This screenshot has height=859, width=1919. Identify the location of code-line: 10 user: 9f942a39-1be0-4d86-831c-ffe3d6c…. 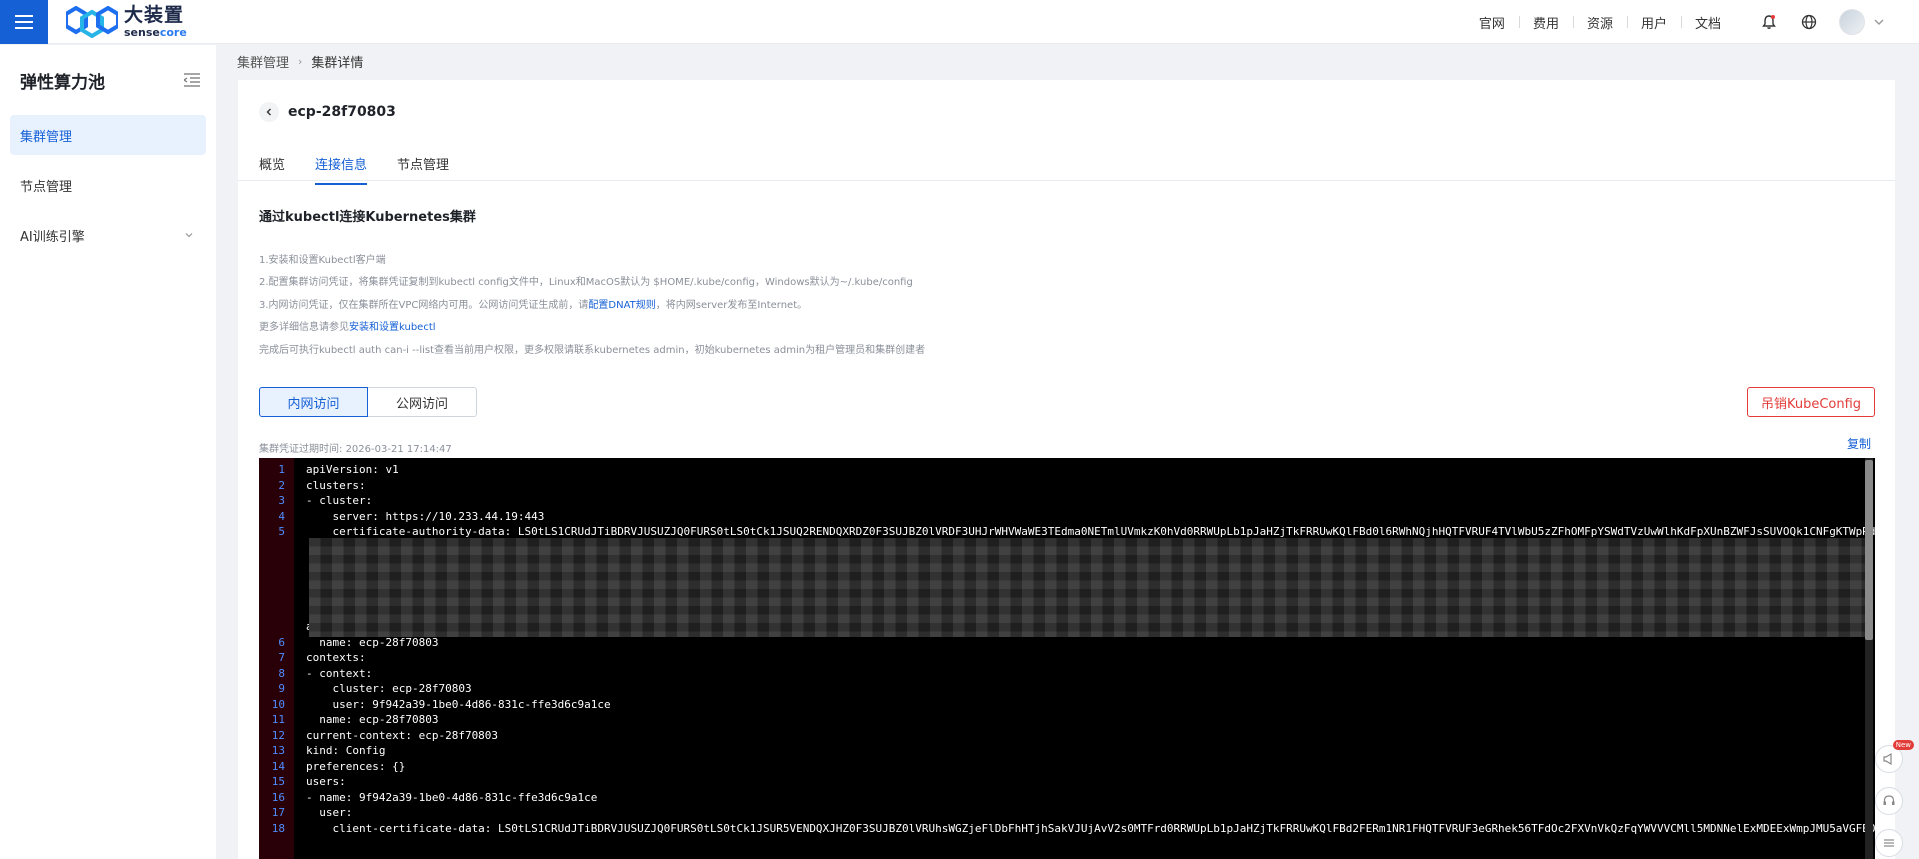
(1059, 704).